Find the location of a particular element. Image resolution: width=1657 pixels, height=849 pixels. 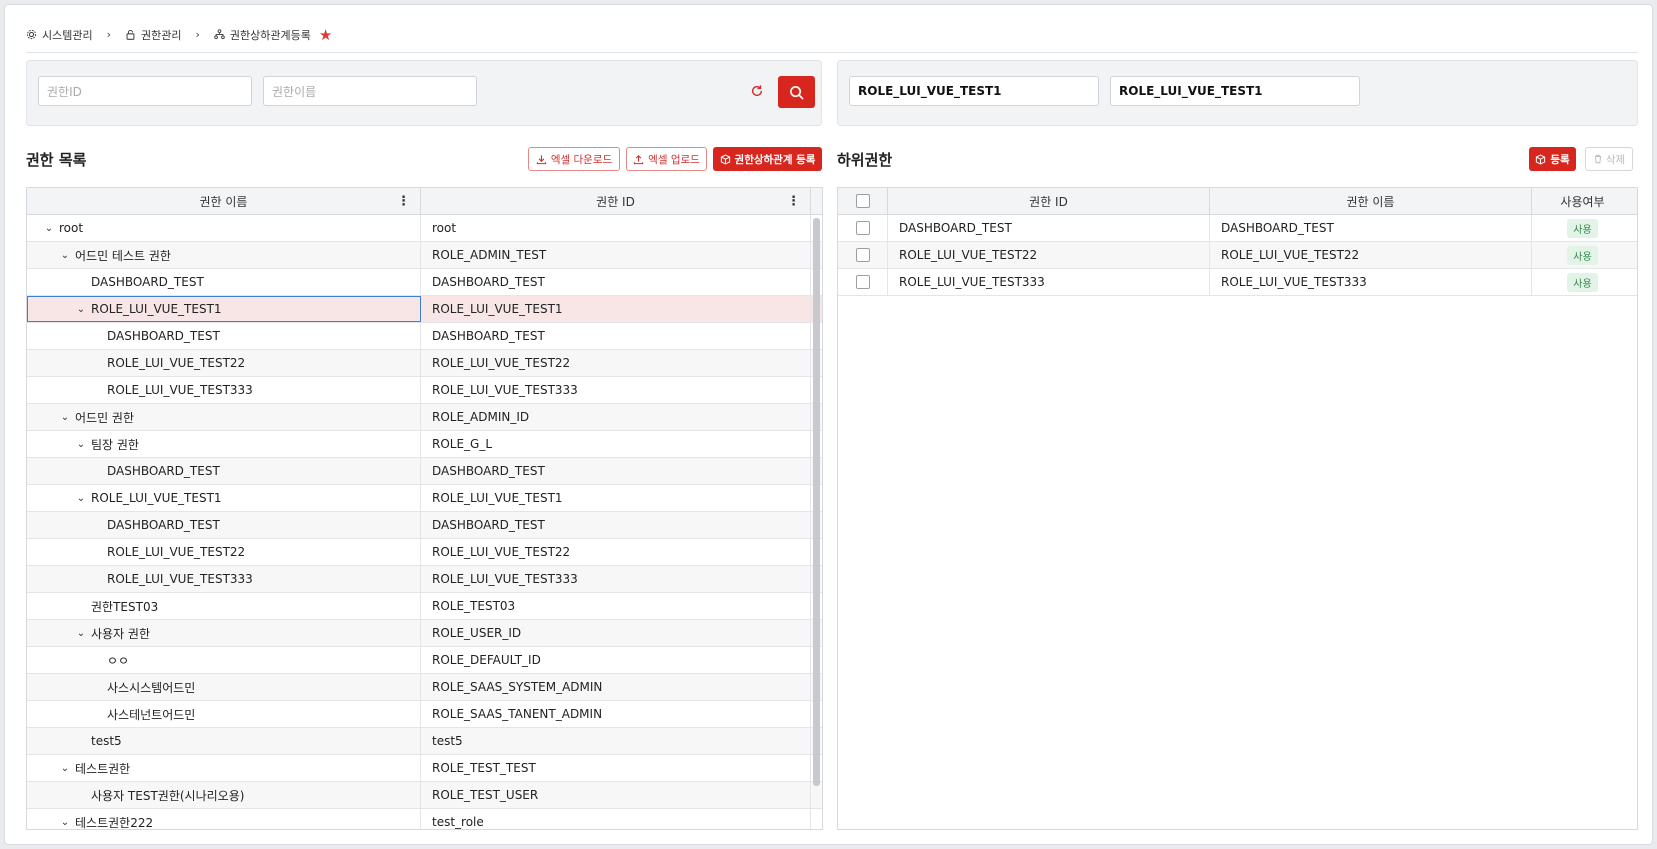

delete-button: 삭제 is located at coordinates (1609, 159).